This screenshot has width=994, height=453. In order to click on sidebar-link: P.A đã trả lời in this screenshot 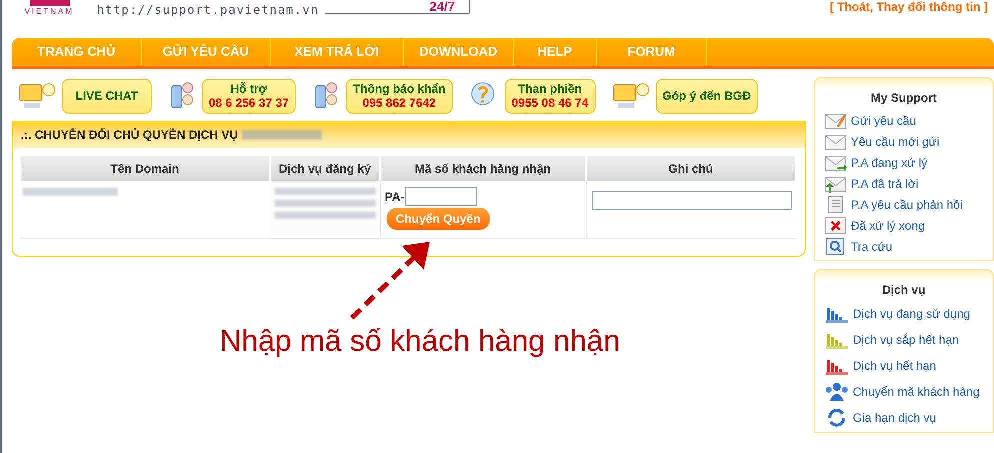, I will do `click(885, 184)`.